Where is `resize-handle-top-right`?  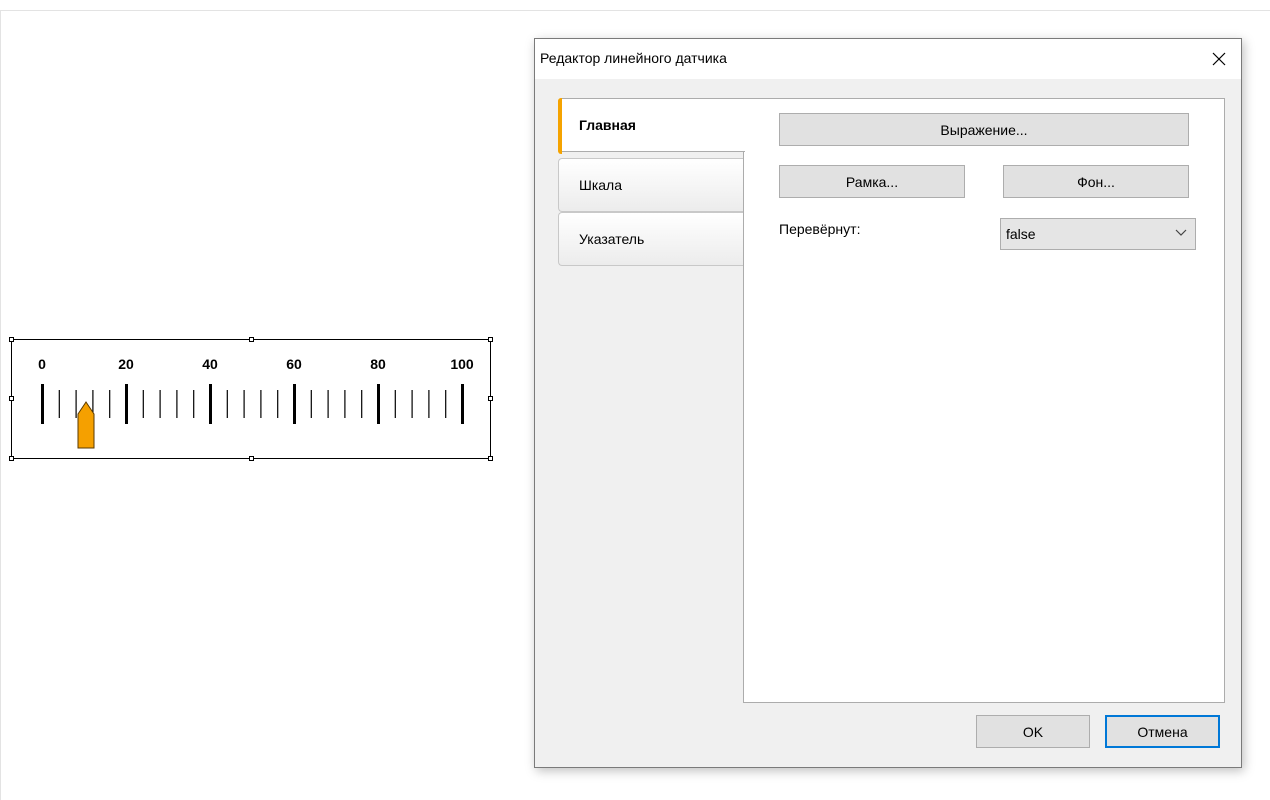
resize-handle-top-right is located at coordinates (490, 339).